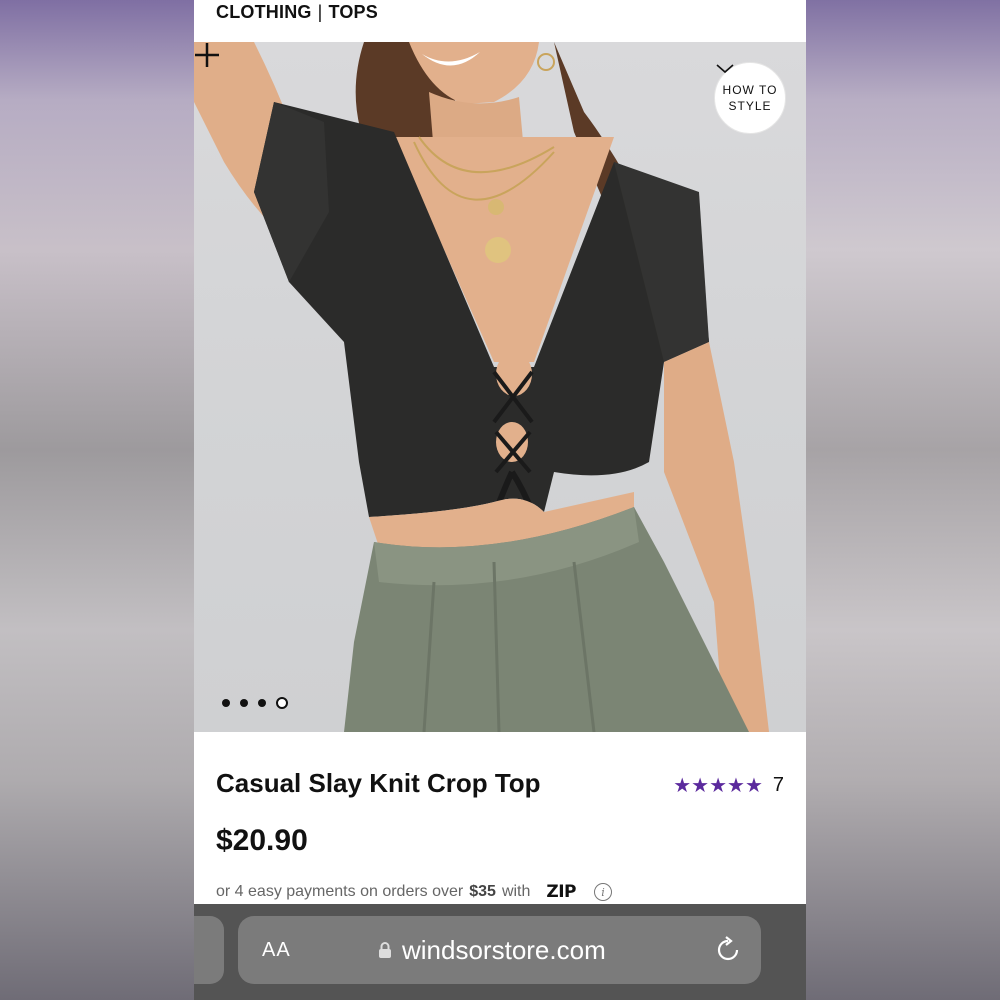  Describe the element at coordinates (516, 891) in the screenshot. I see `installments-suffix: with` at that location.